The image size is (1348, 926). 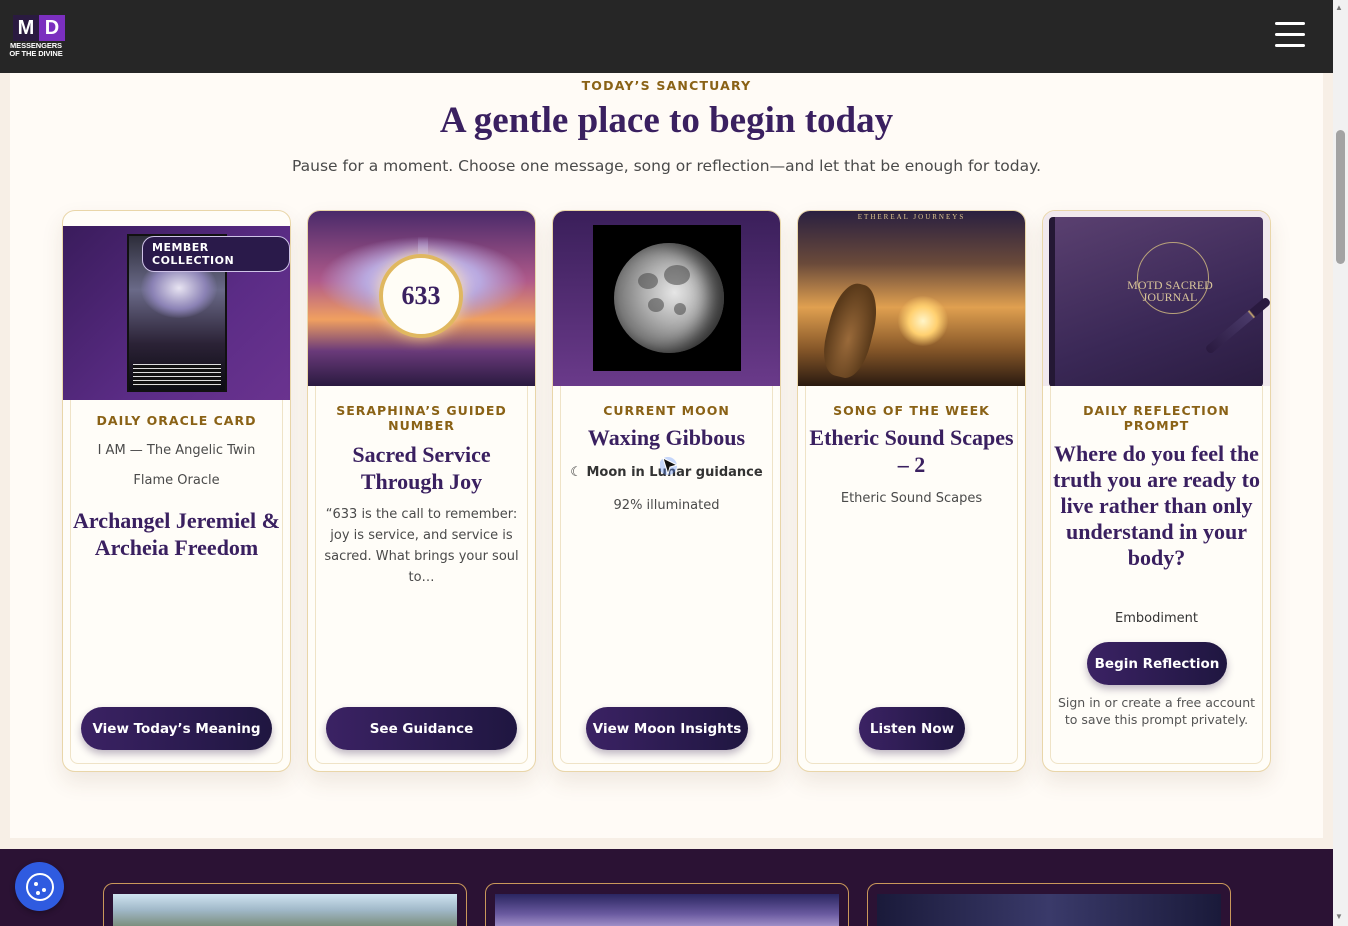 What do you see at coordinates (667, 728) in the screenshot?
I see `view-moon-insights-button: View Moon Insights` at bounding box center [667, 728].